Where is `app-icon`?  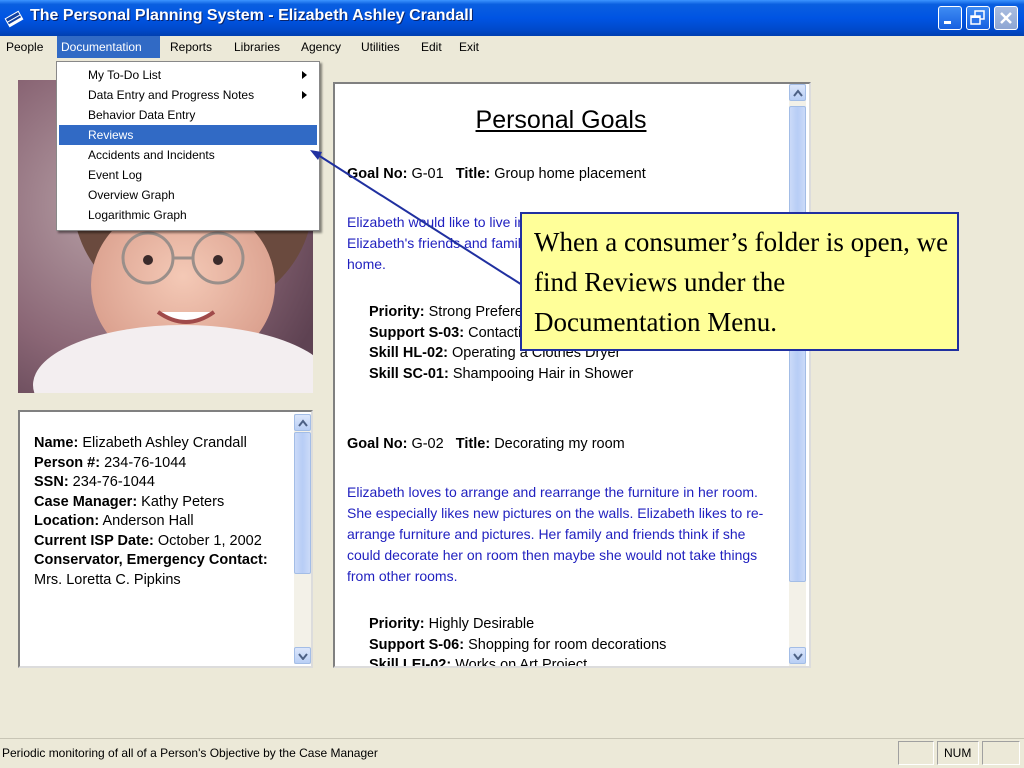
app-icon is located at coordinates (14, 19).